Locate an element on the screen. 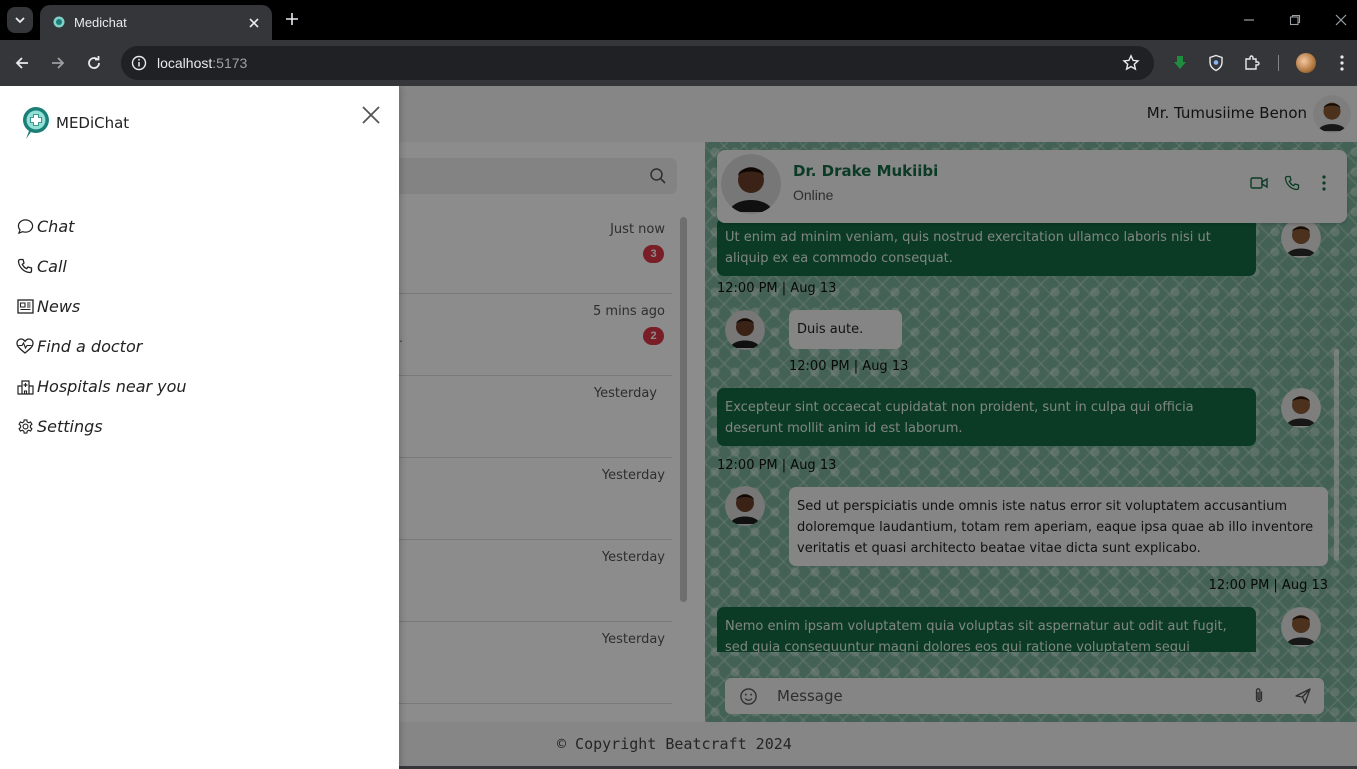 This screenshot has height=769, width=1357. nav-label: News is located at coordinates (59, 306).